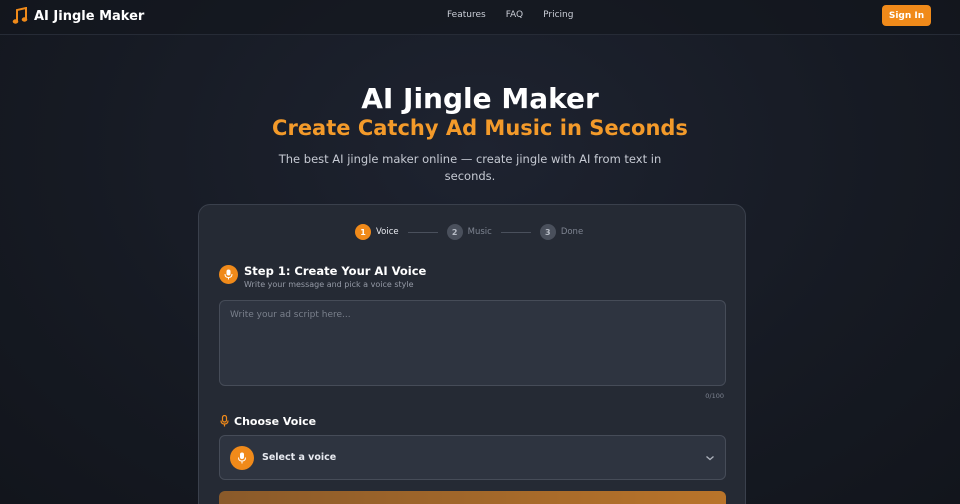 The width and height of the screenshot is (960, 504). Describe the element at coordinates (335, 271) in the screenshot. I see `section-title: Step 1: Create Your AI Voice` at that location.